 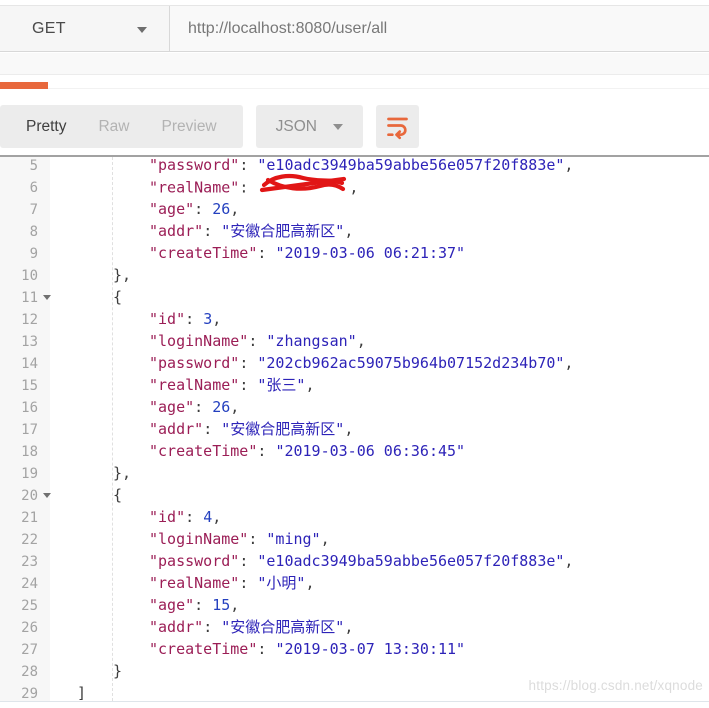 I want to click on line-number: 8, so click(x=33, y=232).